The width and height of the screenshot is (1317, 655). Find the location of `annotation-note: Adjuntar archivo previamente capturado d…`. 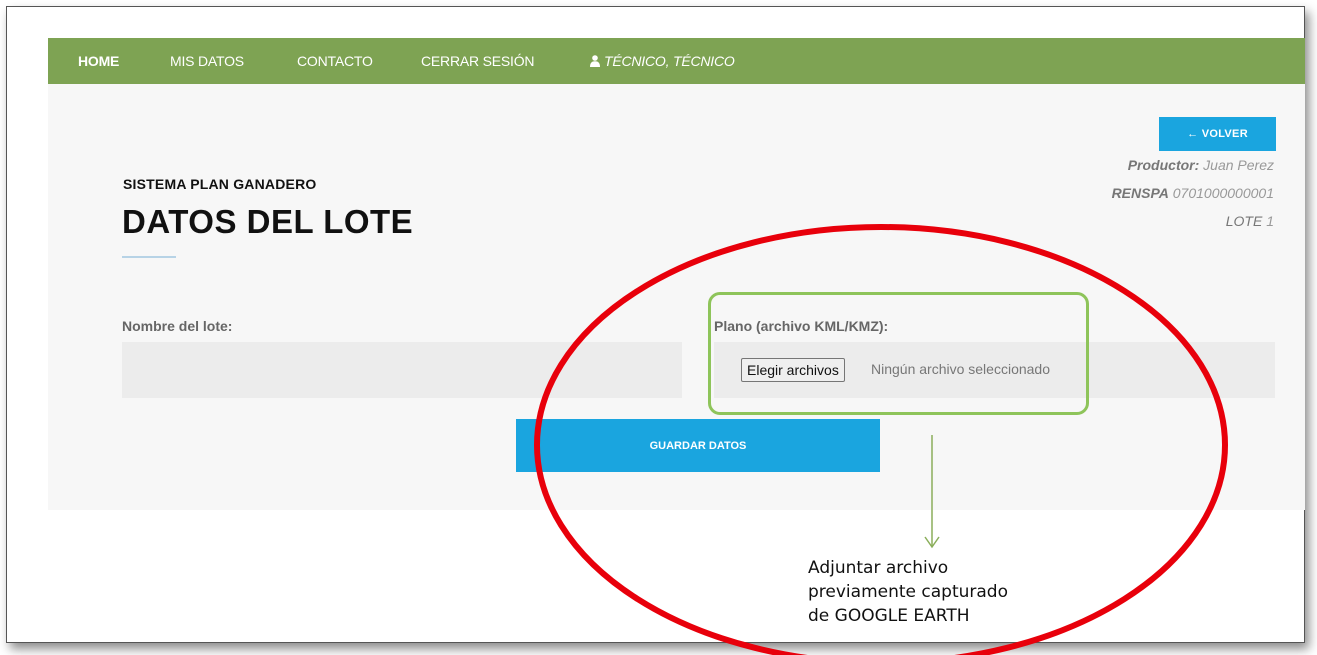

annotation-note: Adjuntar archivo previamente capturado d… is located at coordinates (908, 592).